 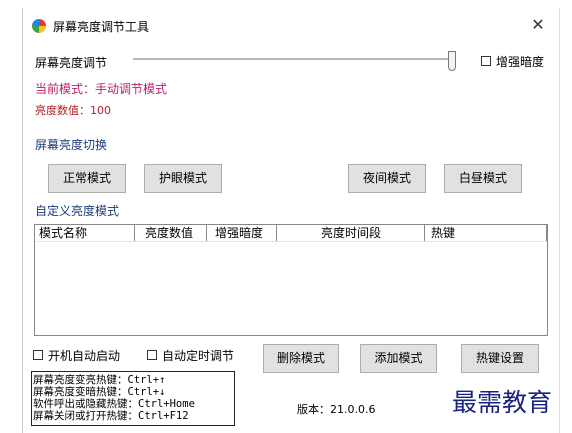 What do you see at coordinates (38, 355) in the screenshot?
I see `autostart-checkbox` at bounding box center [38, 355].